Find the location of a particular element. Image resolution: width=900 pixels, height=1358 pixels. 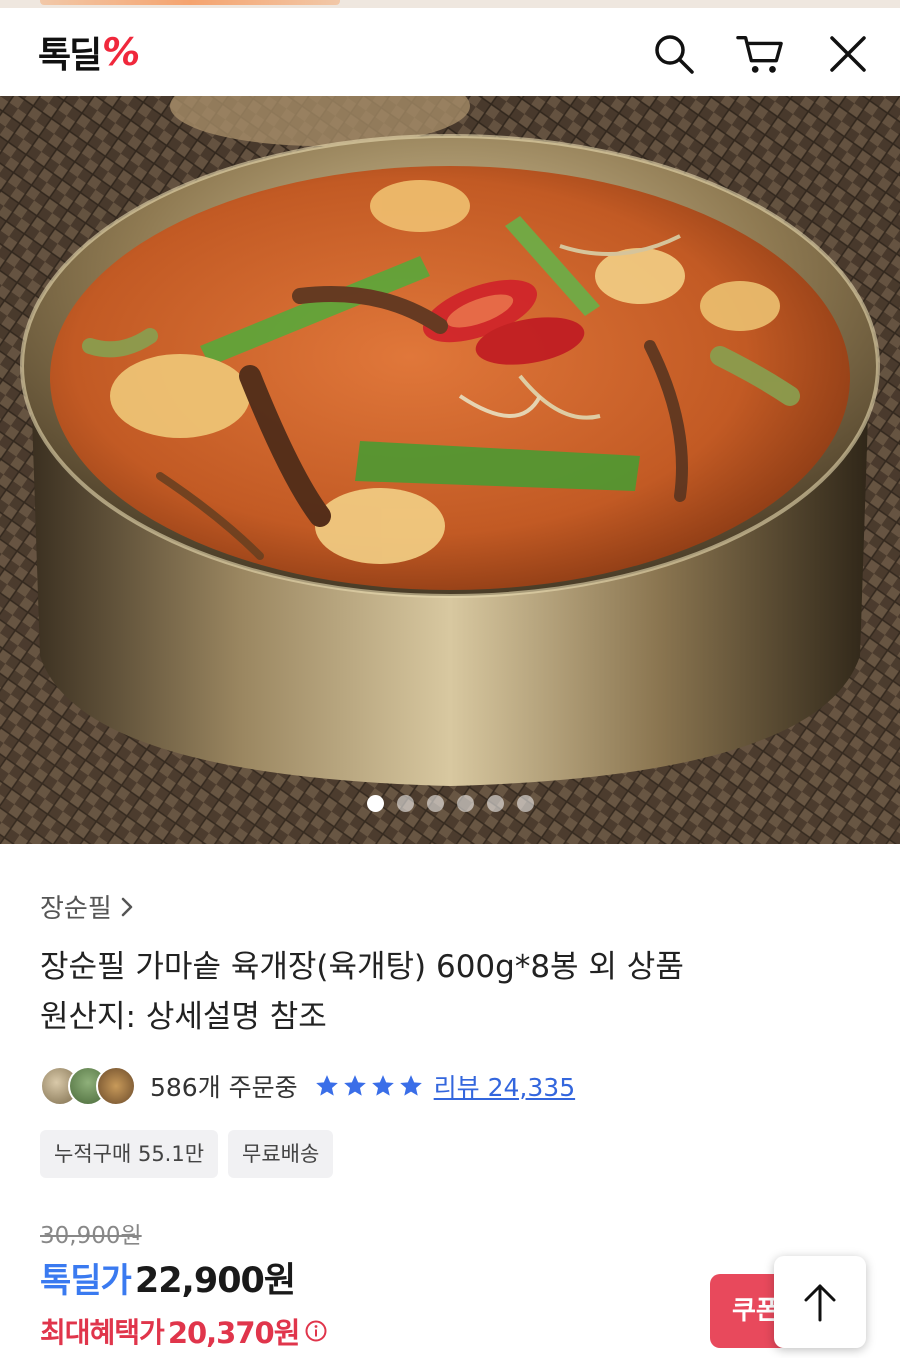

brand-name: 장순필 is located at coordinates (76, 909).